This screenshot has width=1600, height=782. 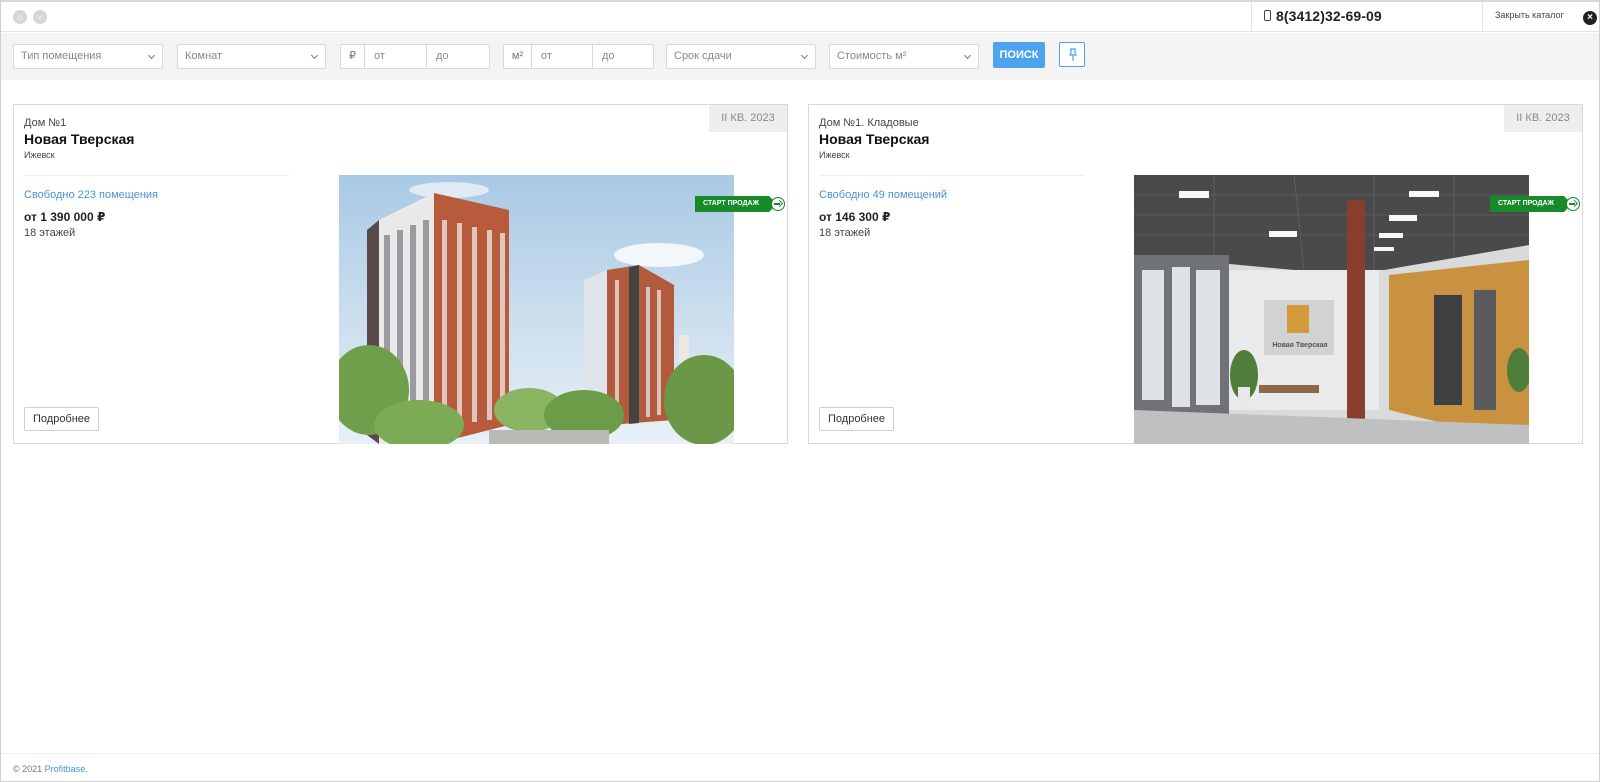 I want to click on type-select-label: Тип помещения, so click(x=61, y=56).